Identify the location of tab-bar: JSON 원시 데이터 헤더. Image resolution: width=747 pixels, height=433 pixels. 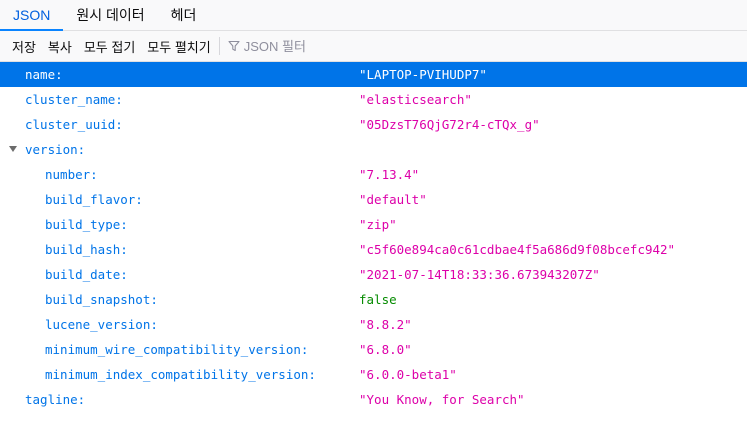
(373, 15).